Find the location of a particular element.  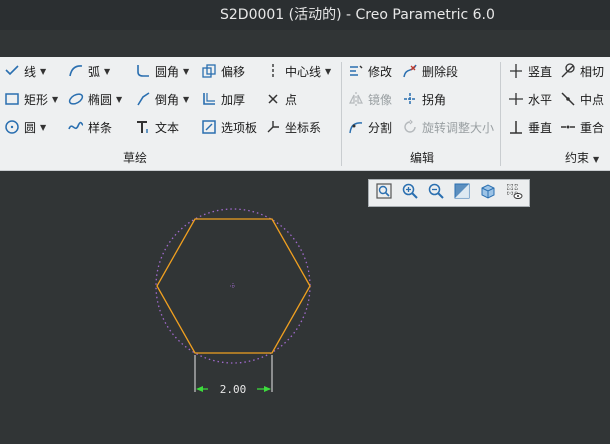

modify-label: 修改 is located at coordinates (380, 71).